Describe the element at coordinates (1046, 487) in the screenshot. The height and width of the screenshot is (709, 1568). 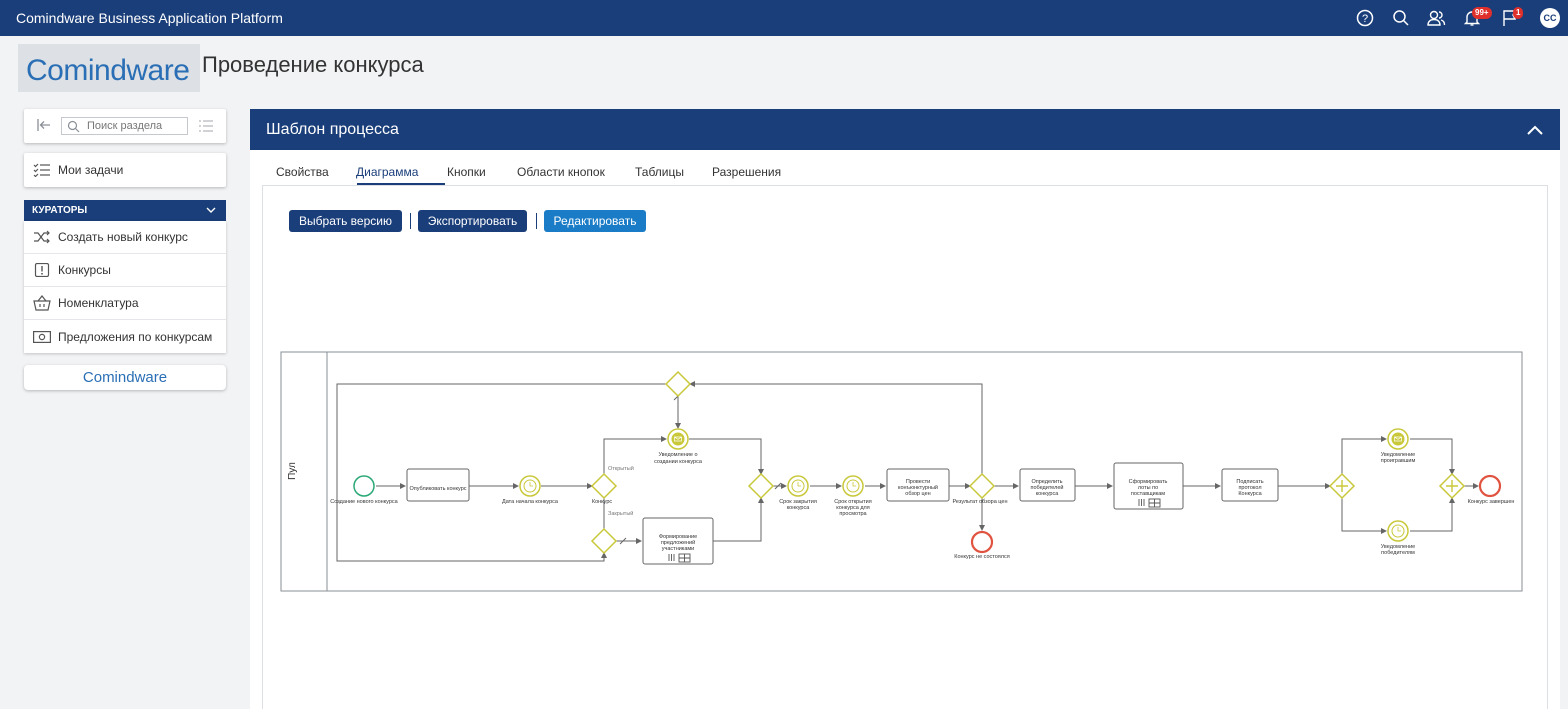
I see `task-winners-label-2: победителей` at that location.